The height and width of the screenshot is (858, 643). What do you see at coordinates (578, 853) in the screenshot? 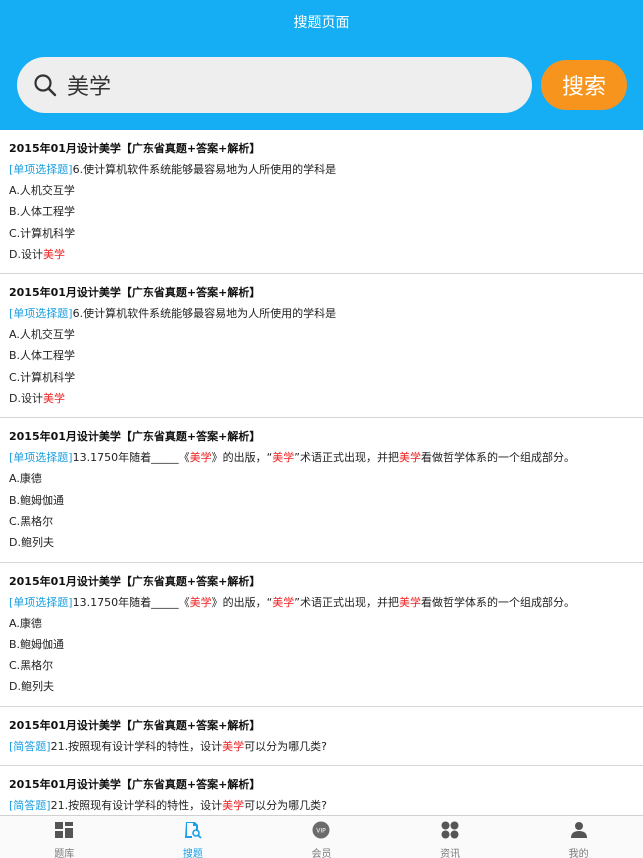
I see `tab-label: 我的` at bounding box center [578, 853].